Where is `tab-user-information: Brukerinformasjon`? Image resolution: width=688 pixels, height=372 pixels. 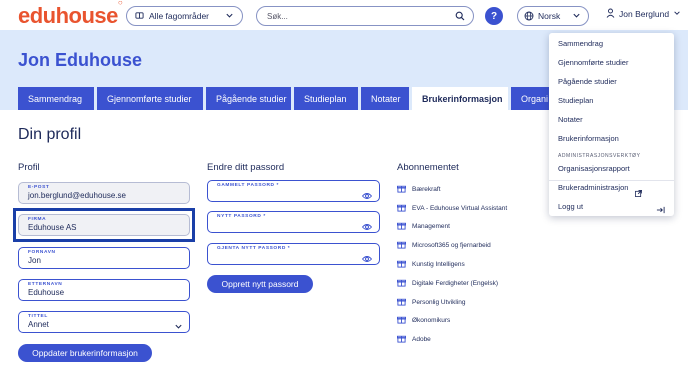
tab-user-information: Brukerinformasjon is located at coordinates (460, 98).